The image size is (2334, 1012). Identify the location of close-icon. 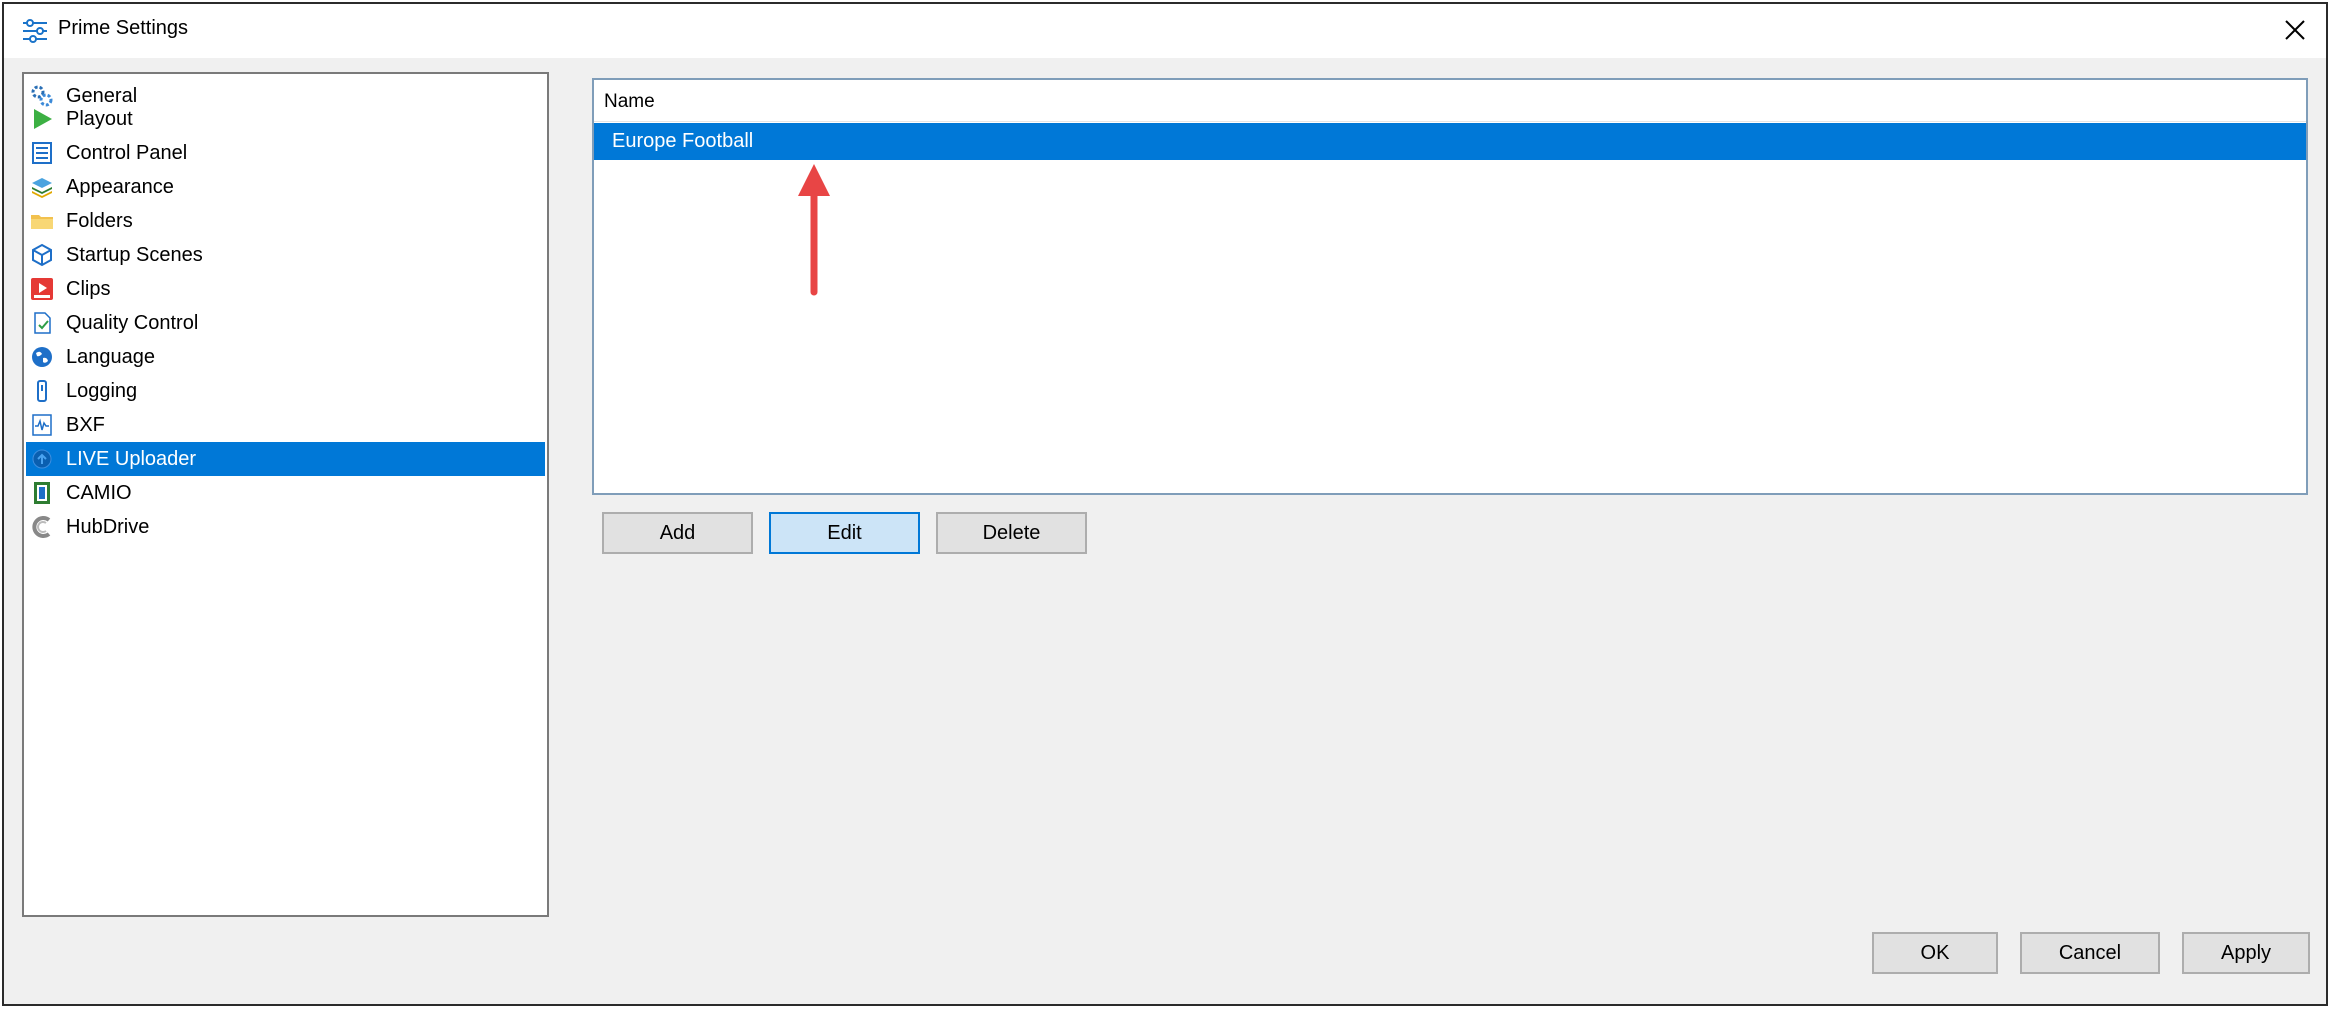
(2295, 30).